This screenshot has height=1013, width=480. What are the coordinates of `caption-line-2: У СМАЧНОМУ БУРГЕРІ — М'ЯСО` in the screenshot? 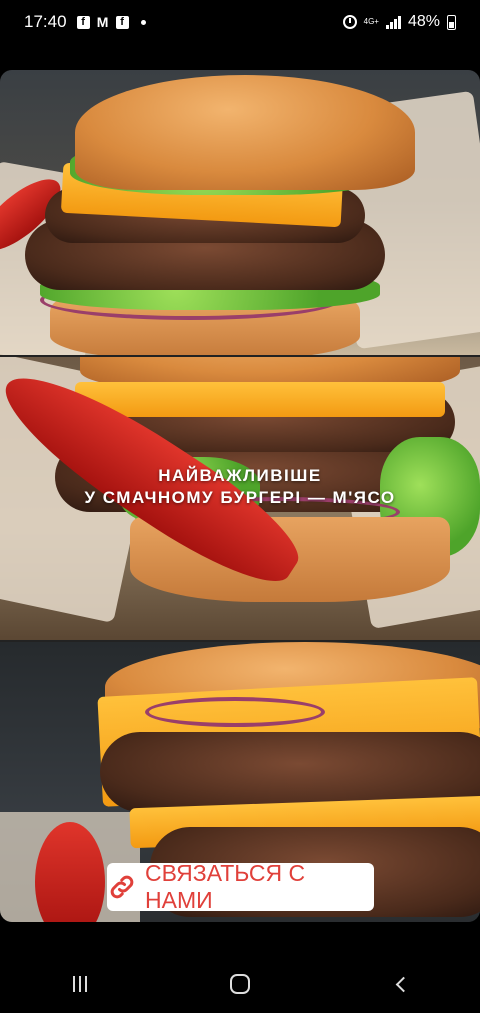 It's located at (240, 497).